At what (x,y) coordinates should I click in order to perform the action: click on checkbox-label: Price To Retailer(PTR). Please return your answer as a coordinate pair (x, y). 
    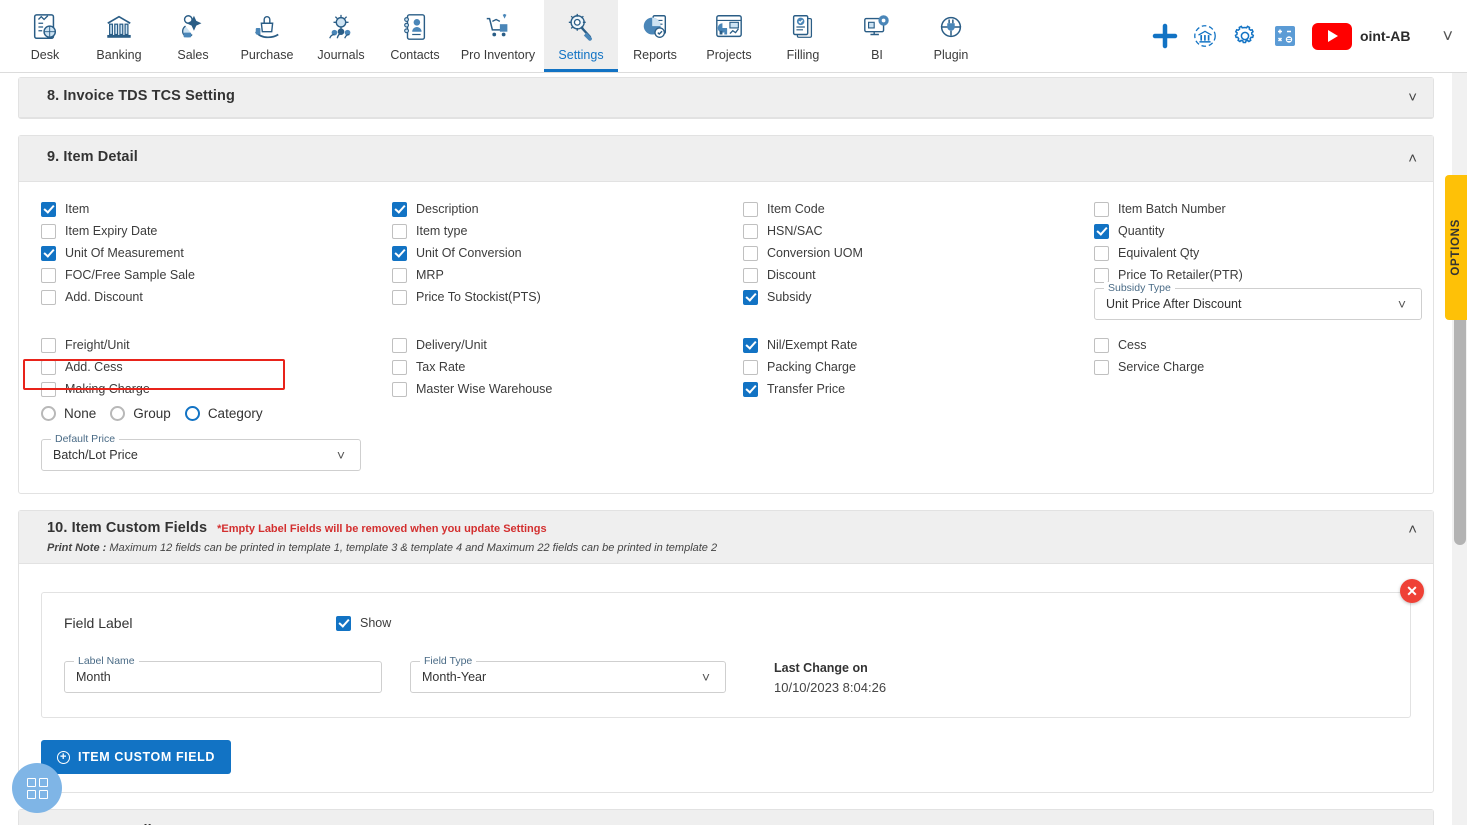
    Looking at the image, I should click on (1180, 275).